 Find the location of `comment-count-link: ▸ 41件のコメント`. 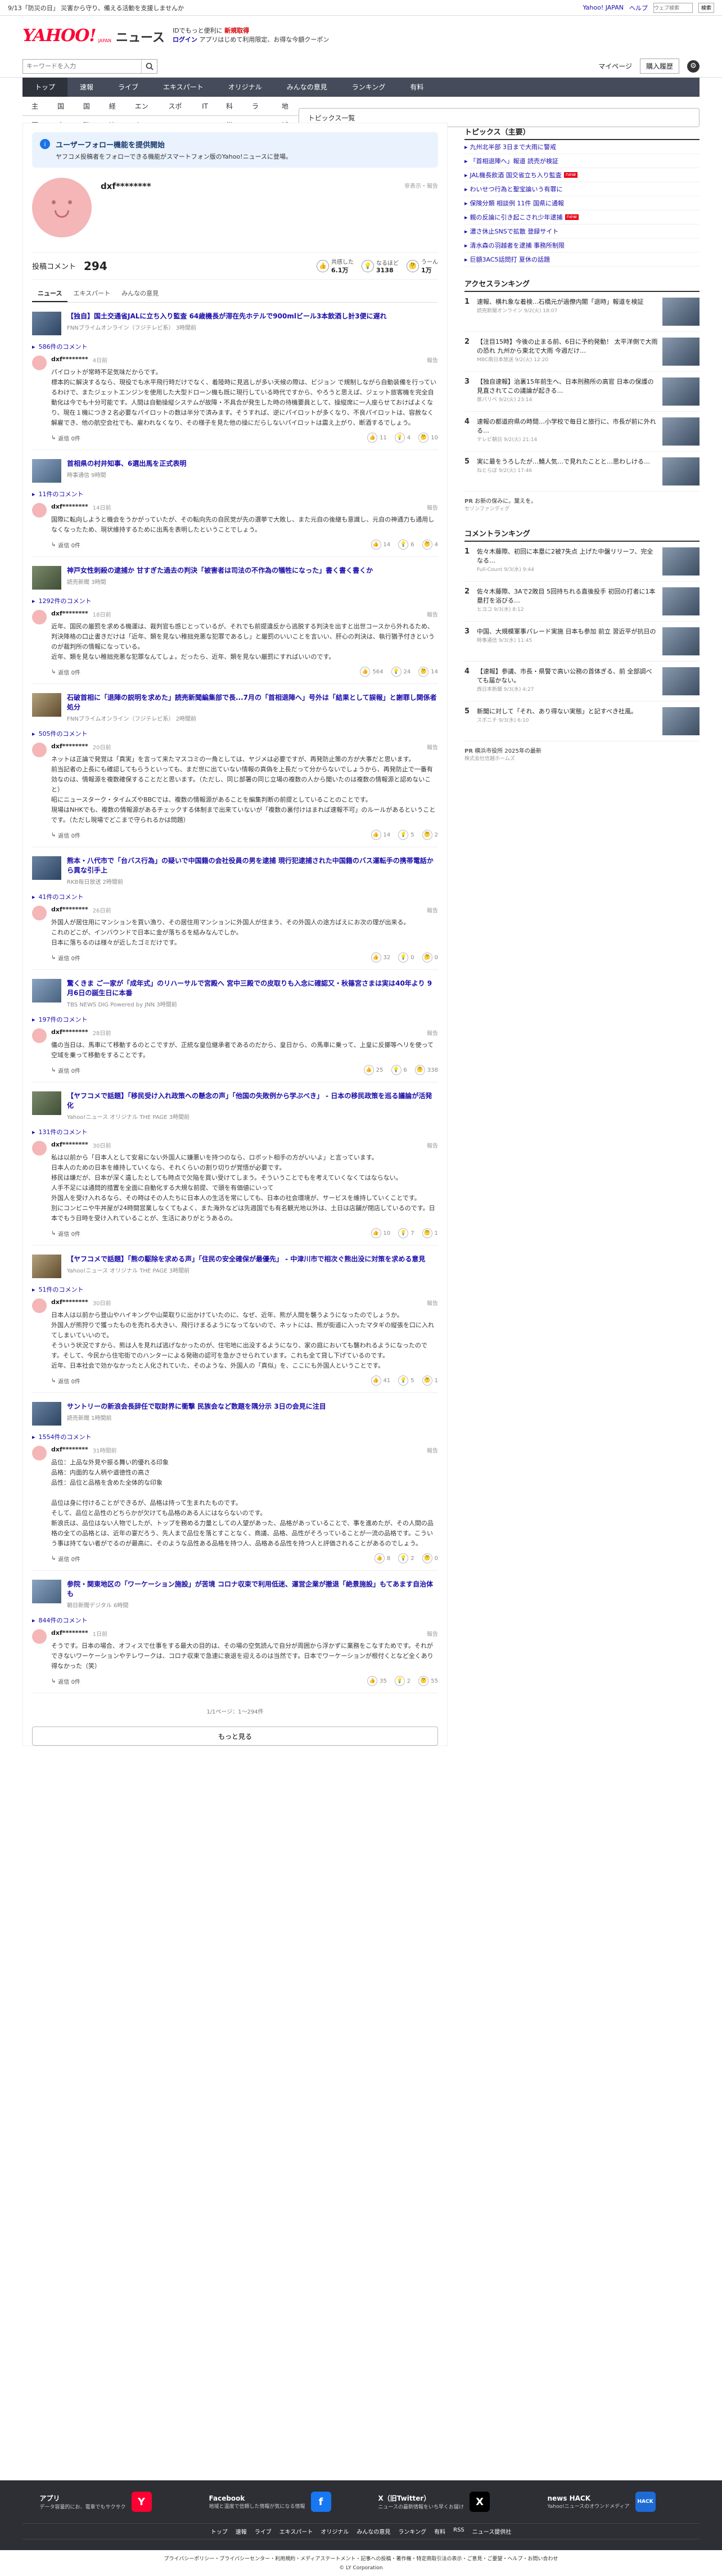

comment-count-link: ▸ 41件のコメント is located at coordinates (235, 896).